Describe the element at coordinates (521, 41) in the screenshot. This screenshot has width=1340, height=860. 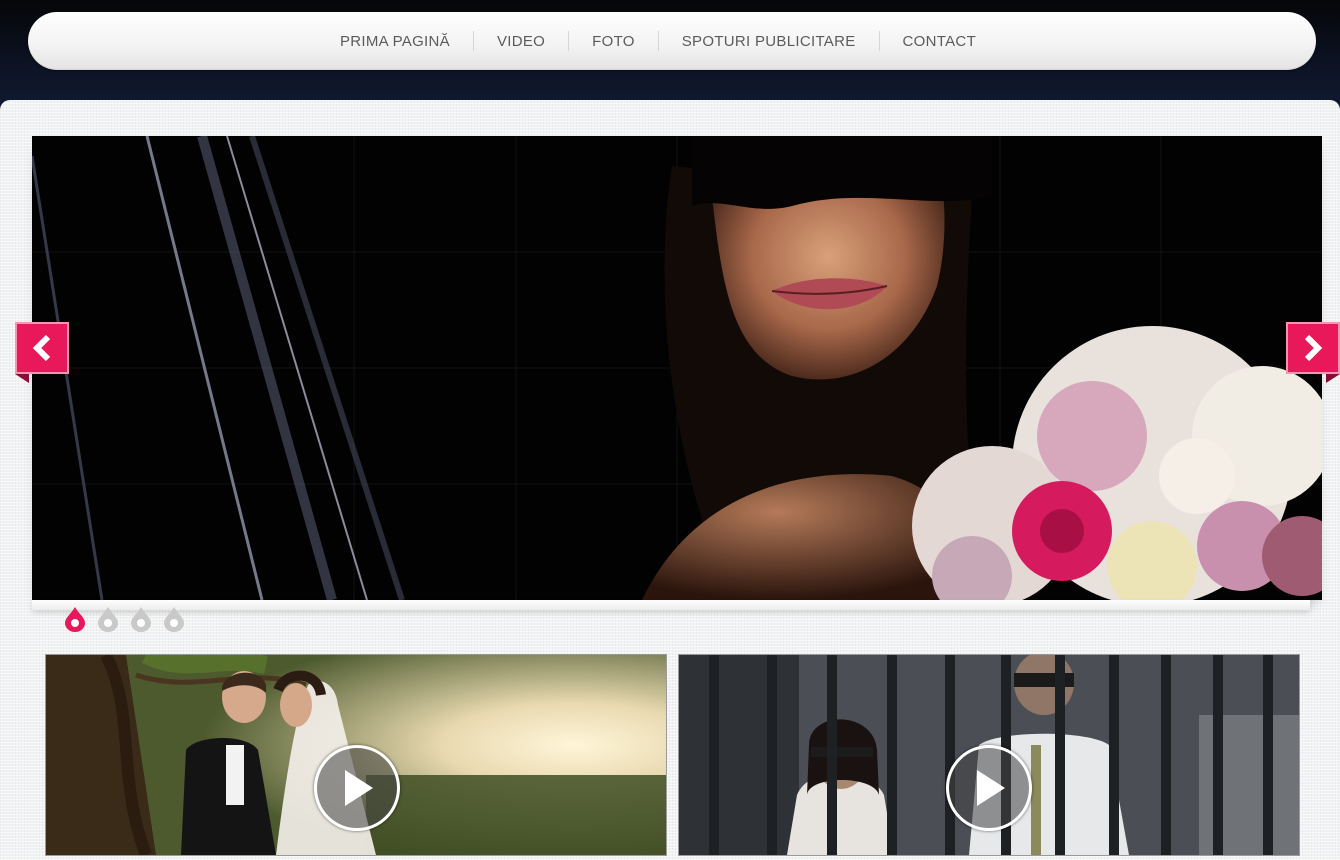
I see `nav-item-video: VIDEO` at that location.